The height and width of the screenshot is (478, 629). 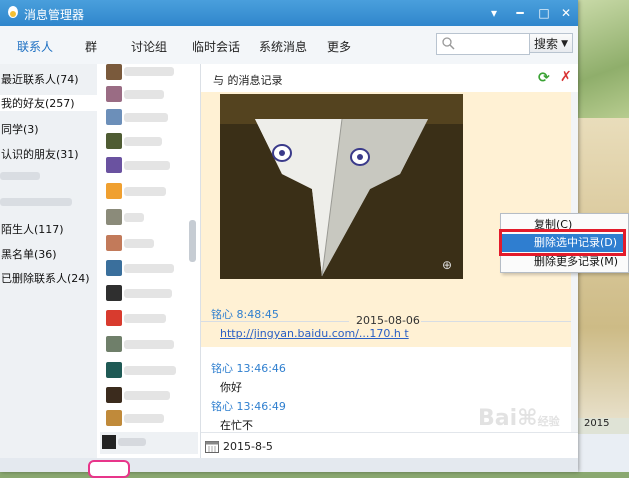 I want to click on background-bar, so click(x=603, y=453).